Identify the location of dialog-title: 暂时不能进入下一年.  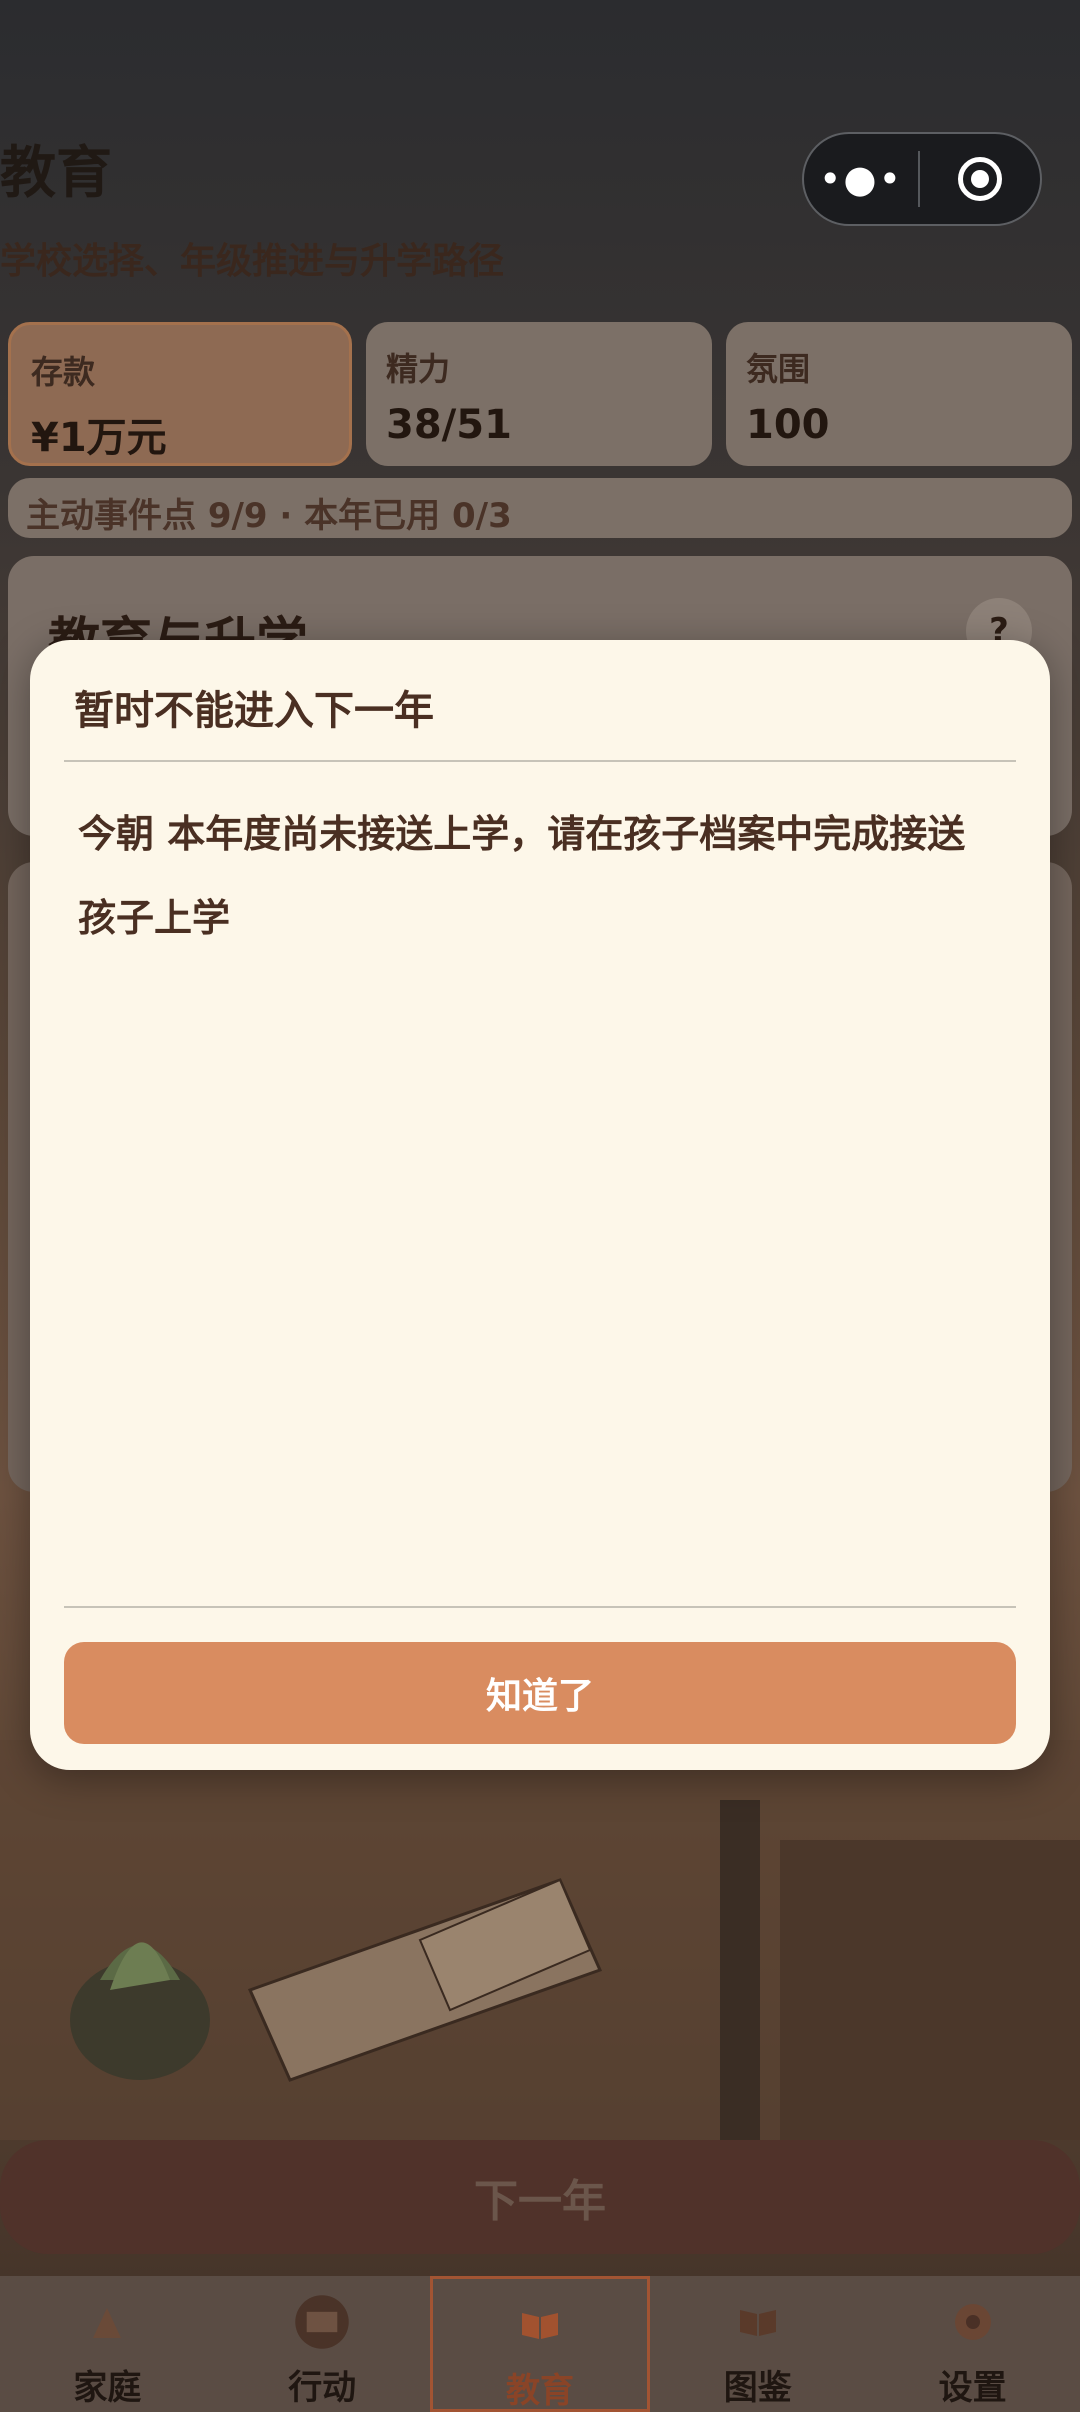
(254, 711).